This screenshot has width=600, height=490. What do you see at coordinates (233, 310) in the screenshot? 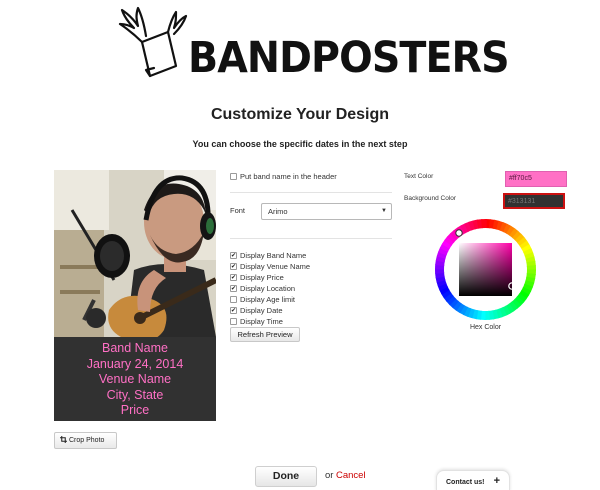
I see `display-date-checkbox: ✔` at bounding box center [233, 310].